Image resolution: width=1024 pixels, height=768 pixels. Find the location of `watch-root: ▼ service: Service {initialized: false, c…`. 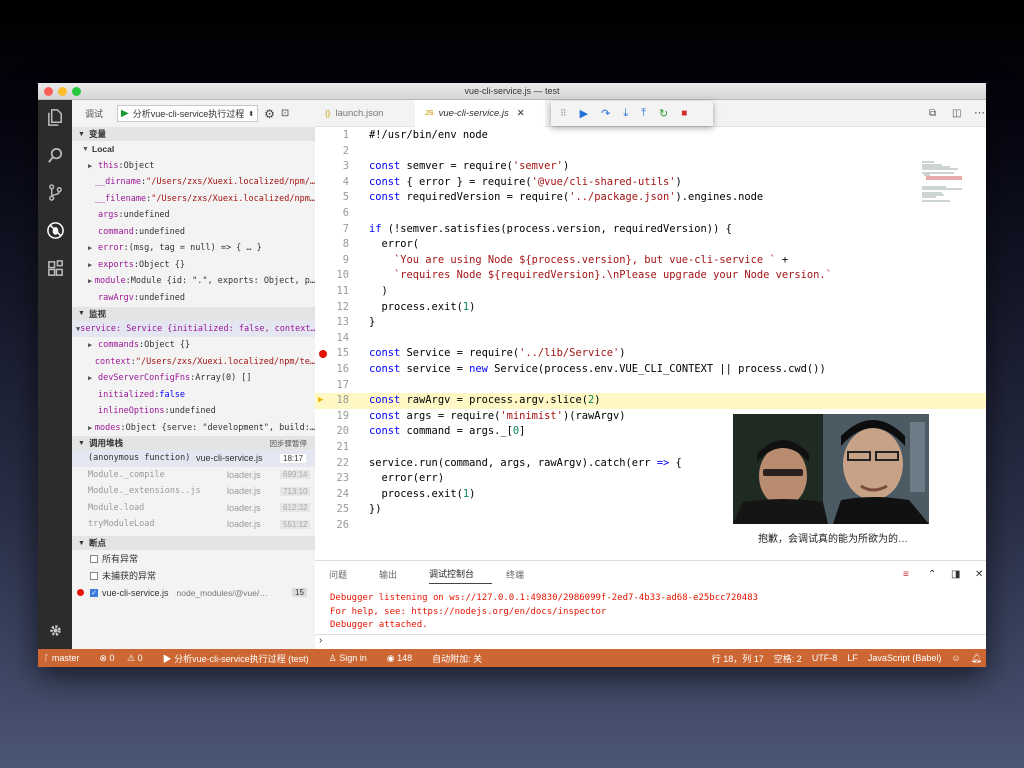

watch-root: ▼ service: Service {initialized: false, c… is located at coordinates (193, 328).